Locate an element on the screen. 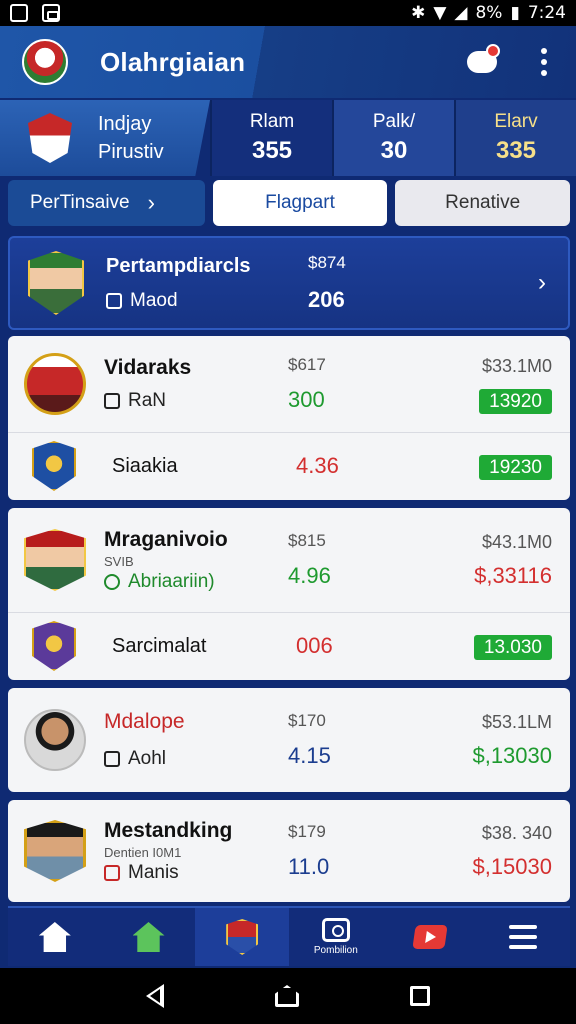  item-change-badge: 13.030 is located at coordinates (512, 647).